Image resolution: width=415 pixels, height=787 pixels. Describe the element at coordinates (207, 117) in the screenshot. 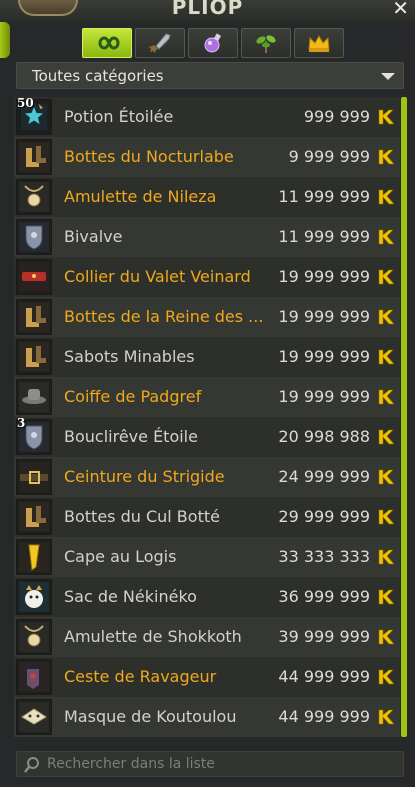

I see `list-item: 50 Potion Étoilée 999 999` at that location.